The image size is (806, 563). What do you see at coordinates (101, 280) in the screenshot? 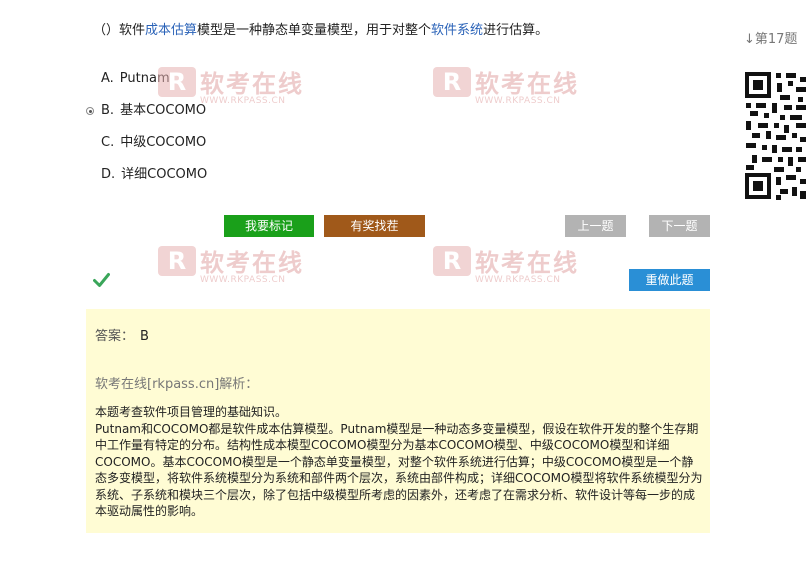
I see `correct-check-icon` at bounding box center [101, 280].